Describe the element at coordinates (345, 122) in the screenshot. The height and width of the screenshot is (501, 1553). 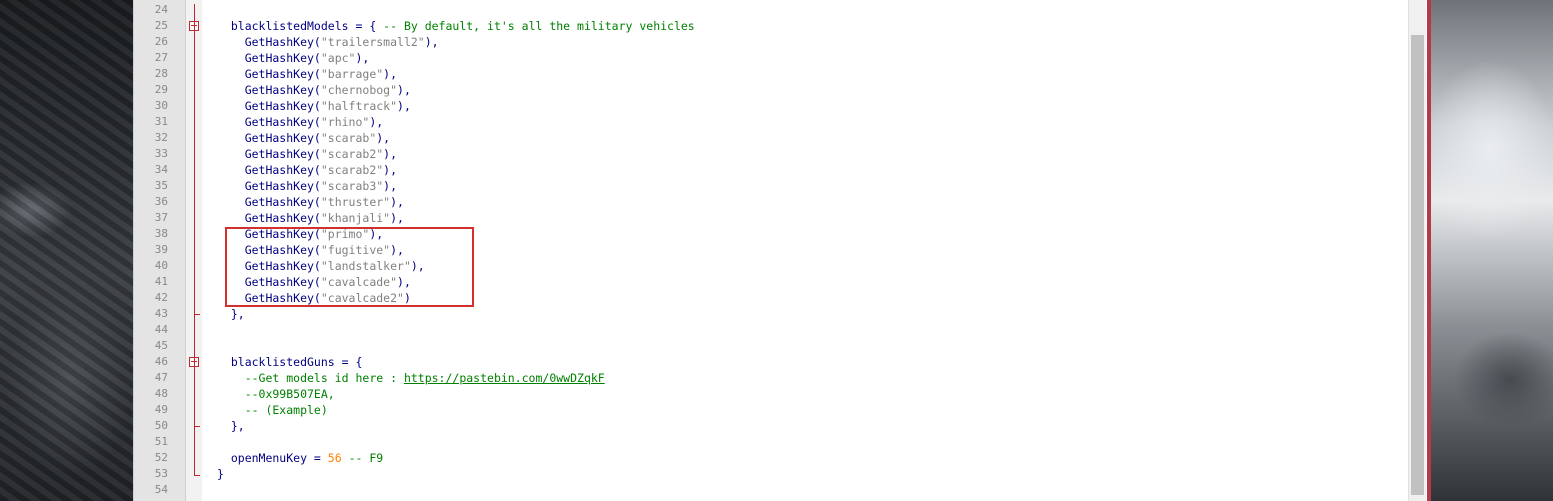
I see `code-token: "rhino"` at that location.